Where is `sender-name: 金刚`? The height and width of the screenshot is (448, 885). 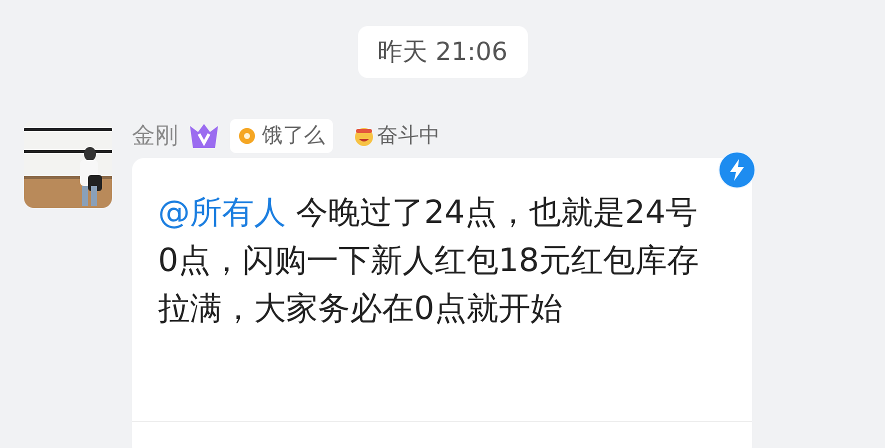
sender-name: 金刚 is located at coordinates (155, 136).